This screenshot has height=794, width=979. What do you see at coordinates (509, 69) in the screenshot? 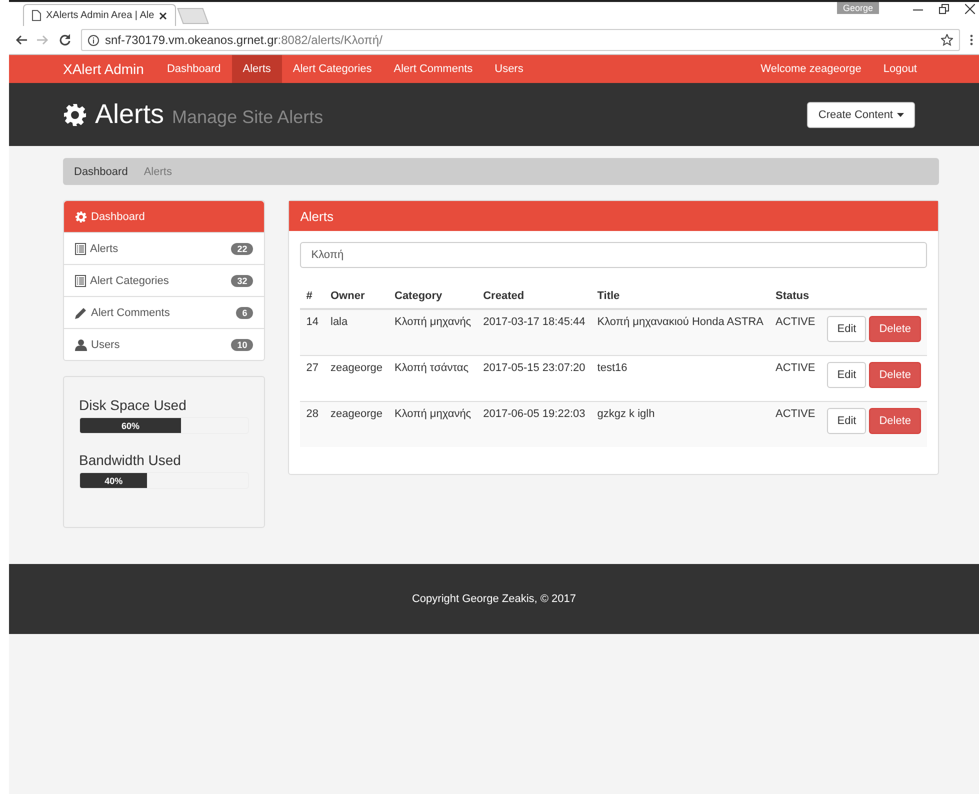
I see `nav-link: Users` at bounding box center [509, 69].